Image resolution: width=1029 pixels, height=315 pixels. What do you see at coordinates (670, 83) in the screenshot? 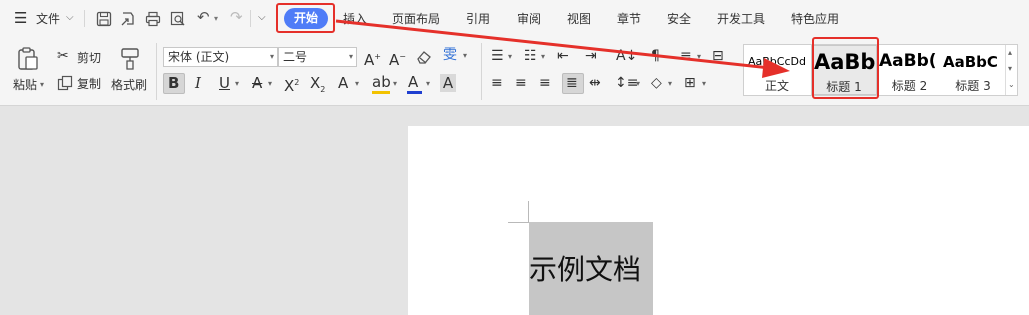
I see `shading-dropdown-icon: ▾` at bounding box center [670, 83].